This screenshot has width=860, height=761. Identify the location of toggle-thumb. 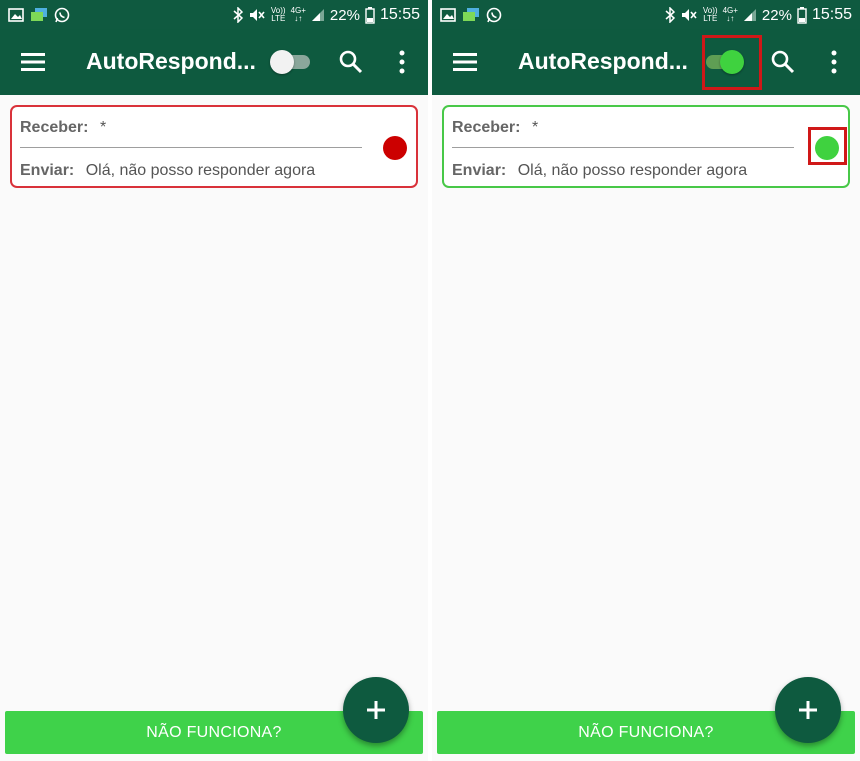
(282, 62).